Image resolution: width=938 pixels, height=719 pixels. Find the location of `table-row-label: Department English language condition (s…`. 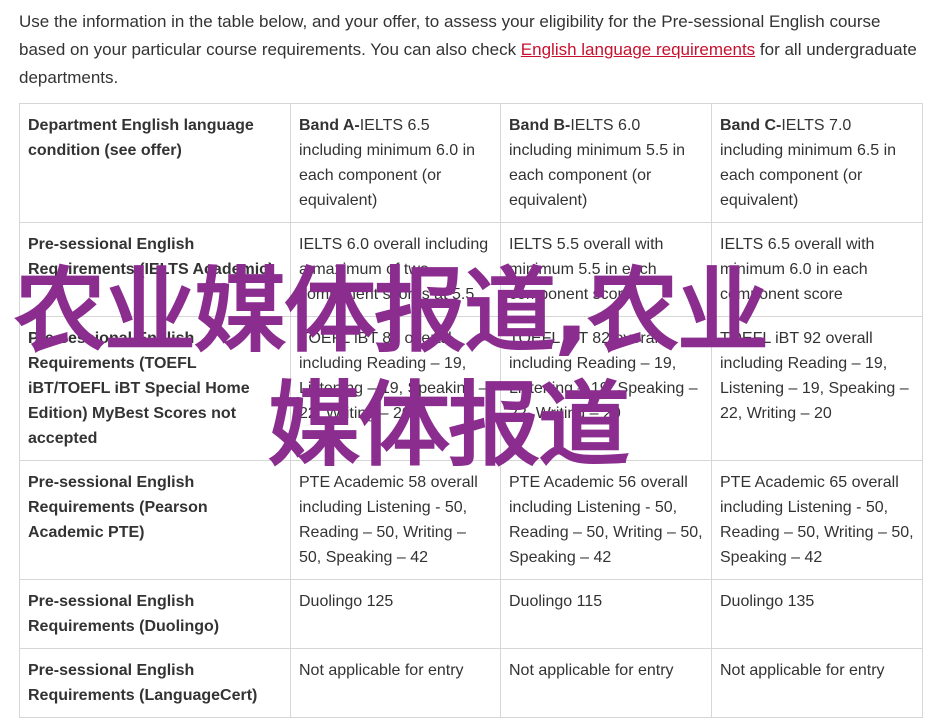

table-row-label: Department English language condition (s… is located at coordinates (155, 163).